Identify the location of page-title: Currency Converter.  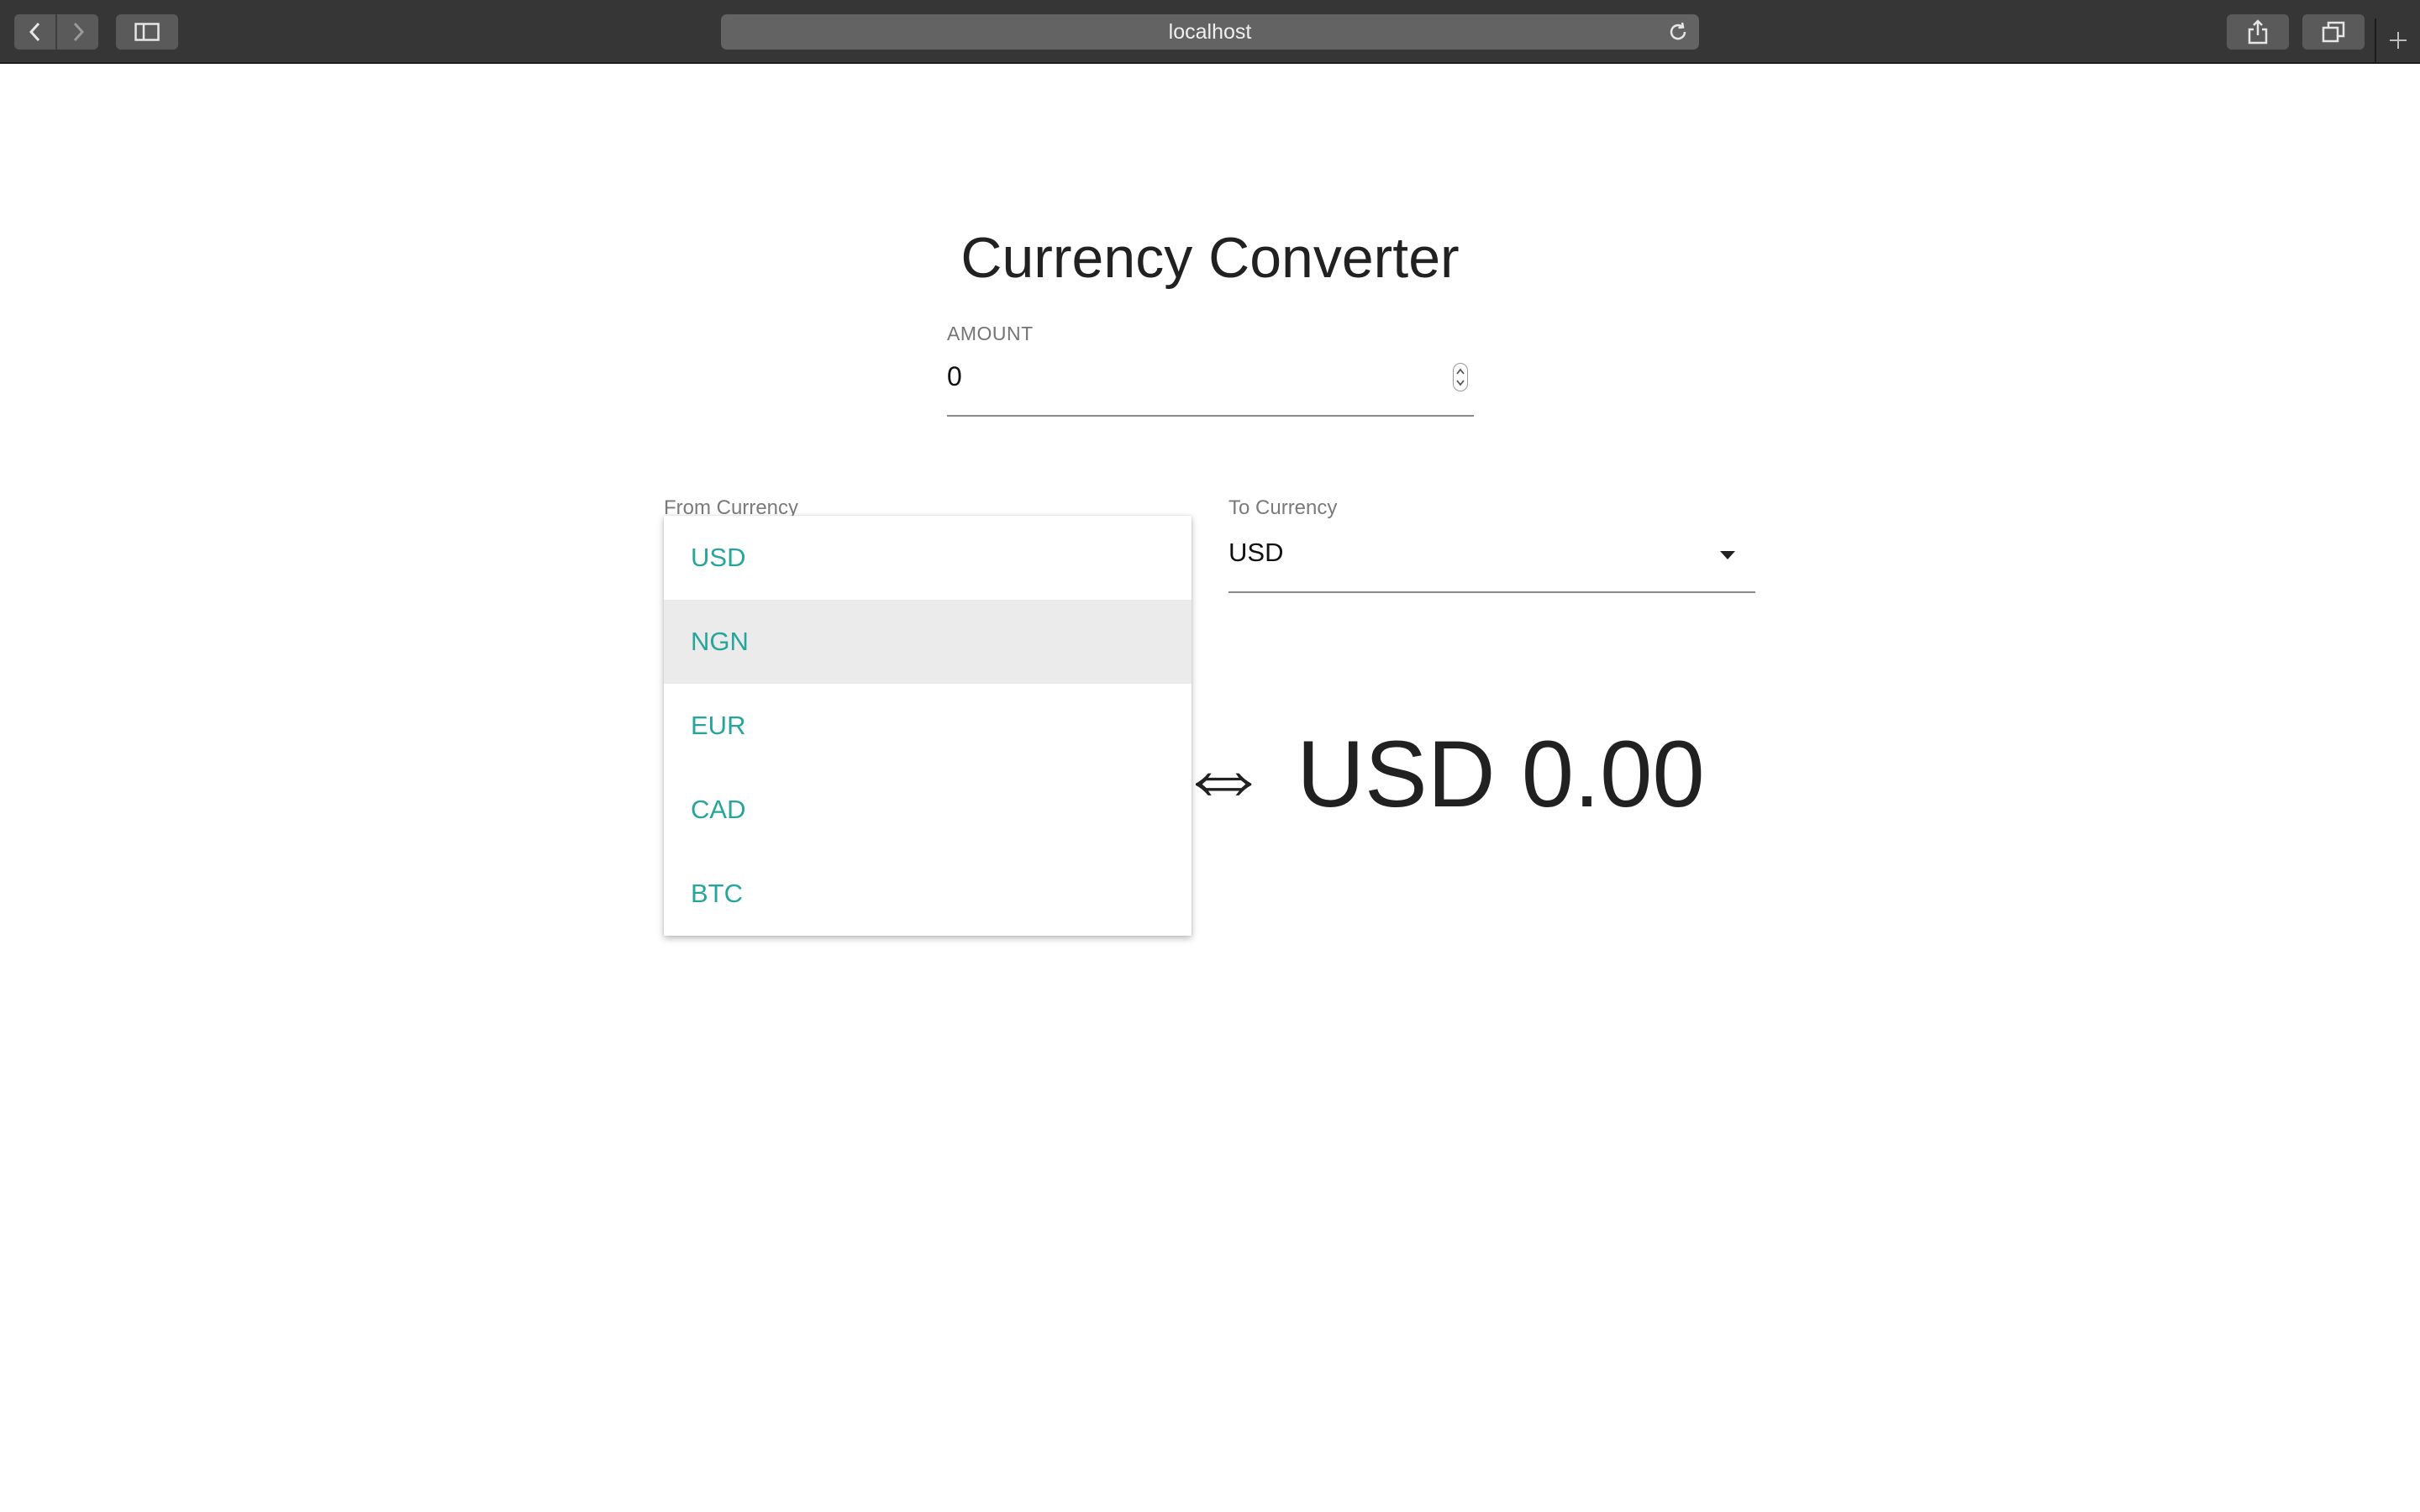
(1210, 258).